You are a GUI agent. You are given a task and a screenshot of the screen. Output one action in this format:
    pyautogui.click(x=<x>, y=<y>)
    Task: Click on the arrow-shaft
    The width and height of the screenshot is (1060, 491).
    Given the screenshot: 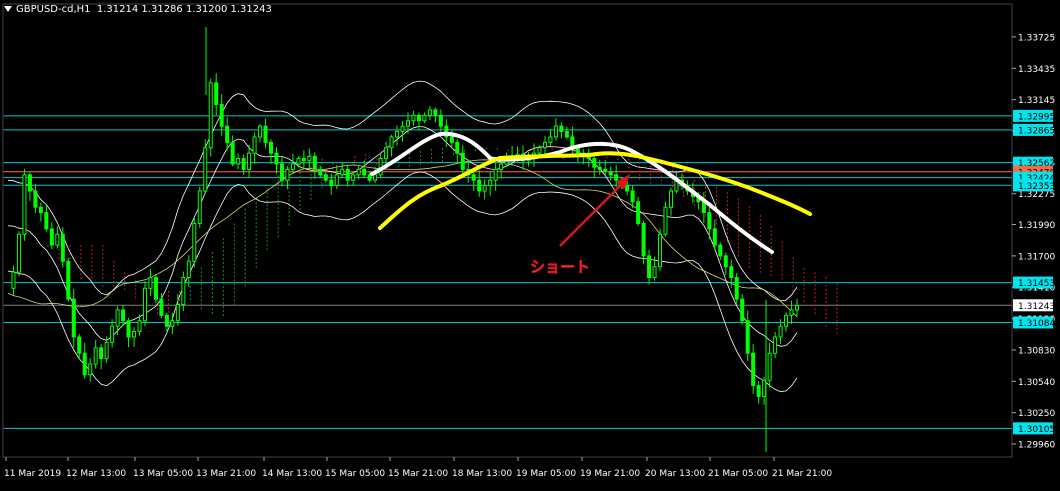 What is the action you would take?
    pyautogui.click(x=592, y=214)
    